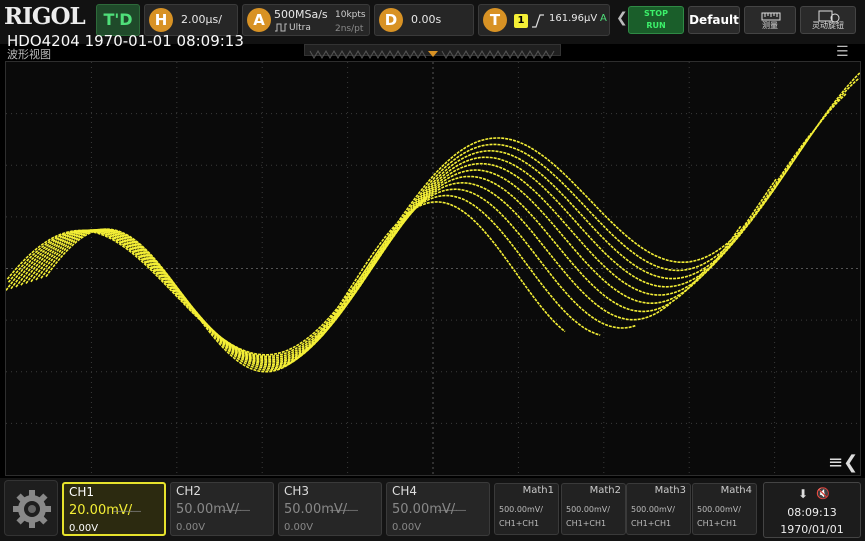 Image resolution: width=865 pixels, height=541 pixels. I want to click on clock-time: 08:09:13, so click(812, 512).